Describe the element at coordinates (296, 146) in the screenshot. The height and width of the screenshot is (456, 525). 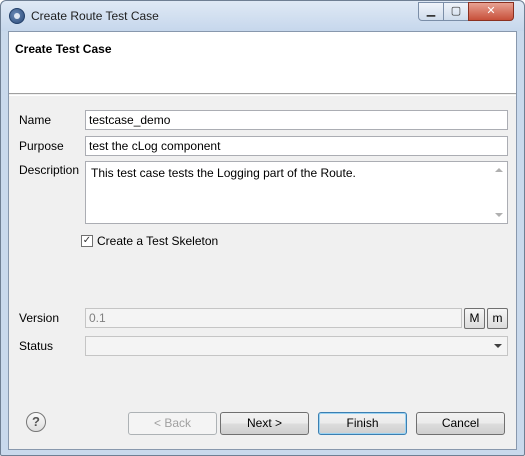
I see `purpose-field: test the cLog component` at that location.